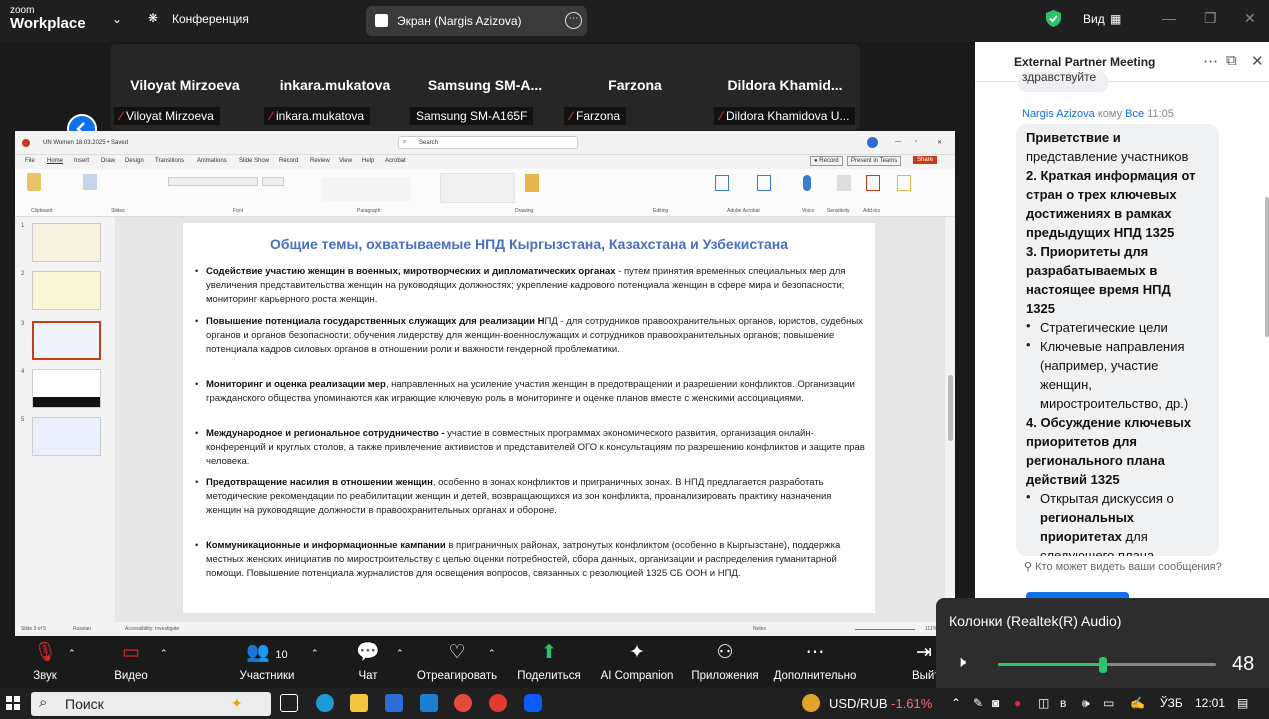  What do you see at coordinates (1058, 114) in the screenshot?
I see `sender-name: Nargis Azizova` at bounding box center [1058, 114].